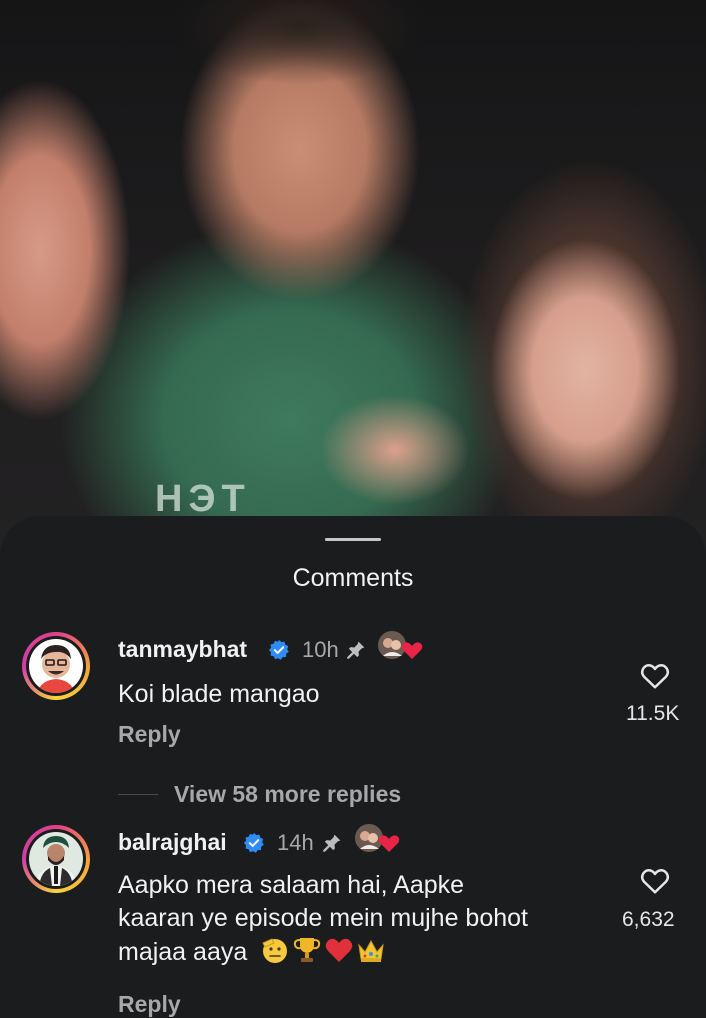  I want to click on like-count: 6,632, so click(648, 919).